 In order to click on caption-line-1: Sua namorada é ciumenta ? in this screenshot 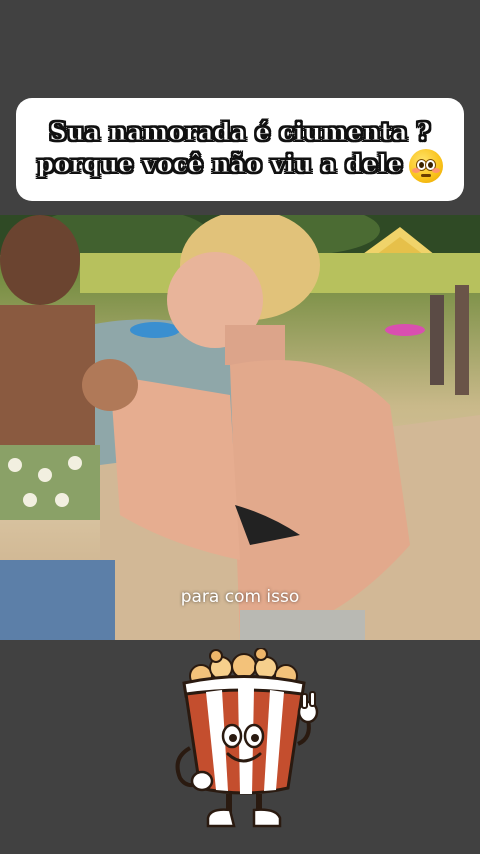, I will do `click(240, 132)`.